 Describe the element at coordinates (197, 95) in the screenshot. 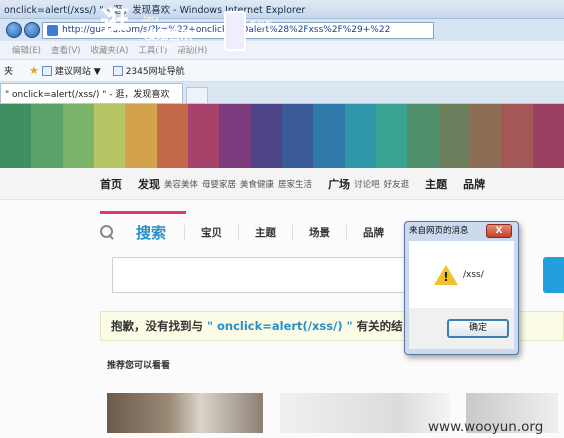

I see `new-tab-button` at that location.